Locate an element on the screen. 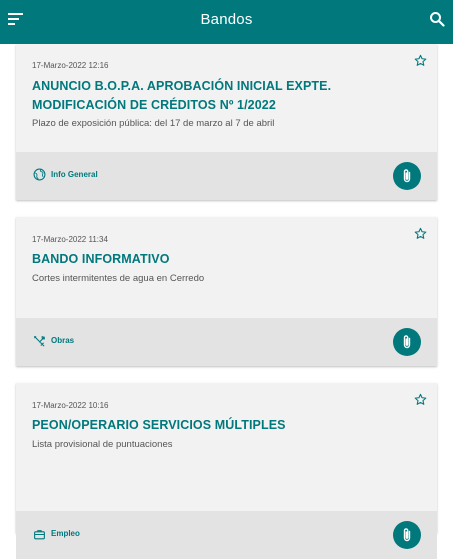  item-footer: Empleo is located at coordinates (226, 535).